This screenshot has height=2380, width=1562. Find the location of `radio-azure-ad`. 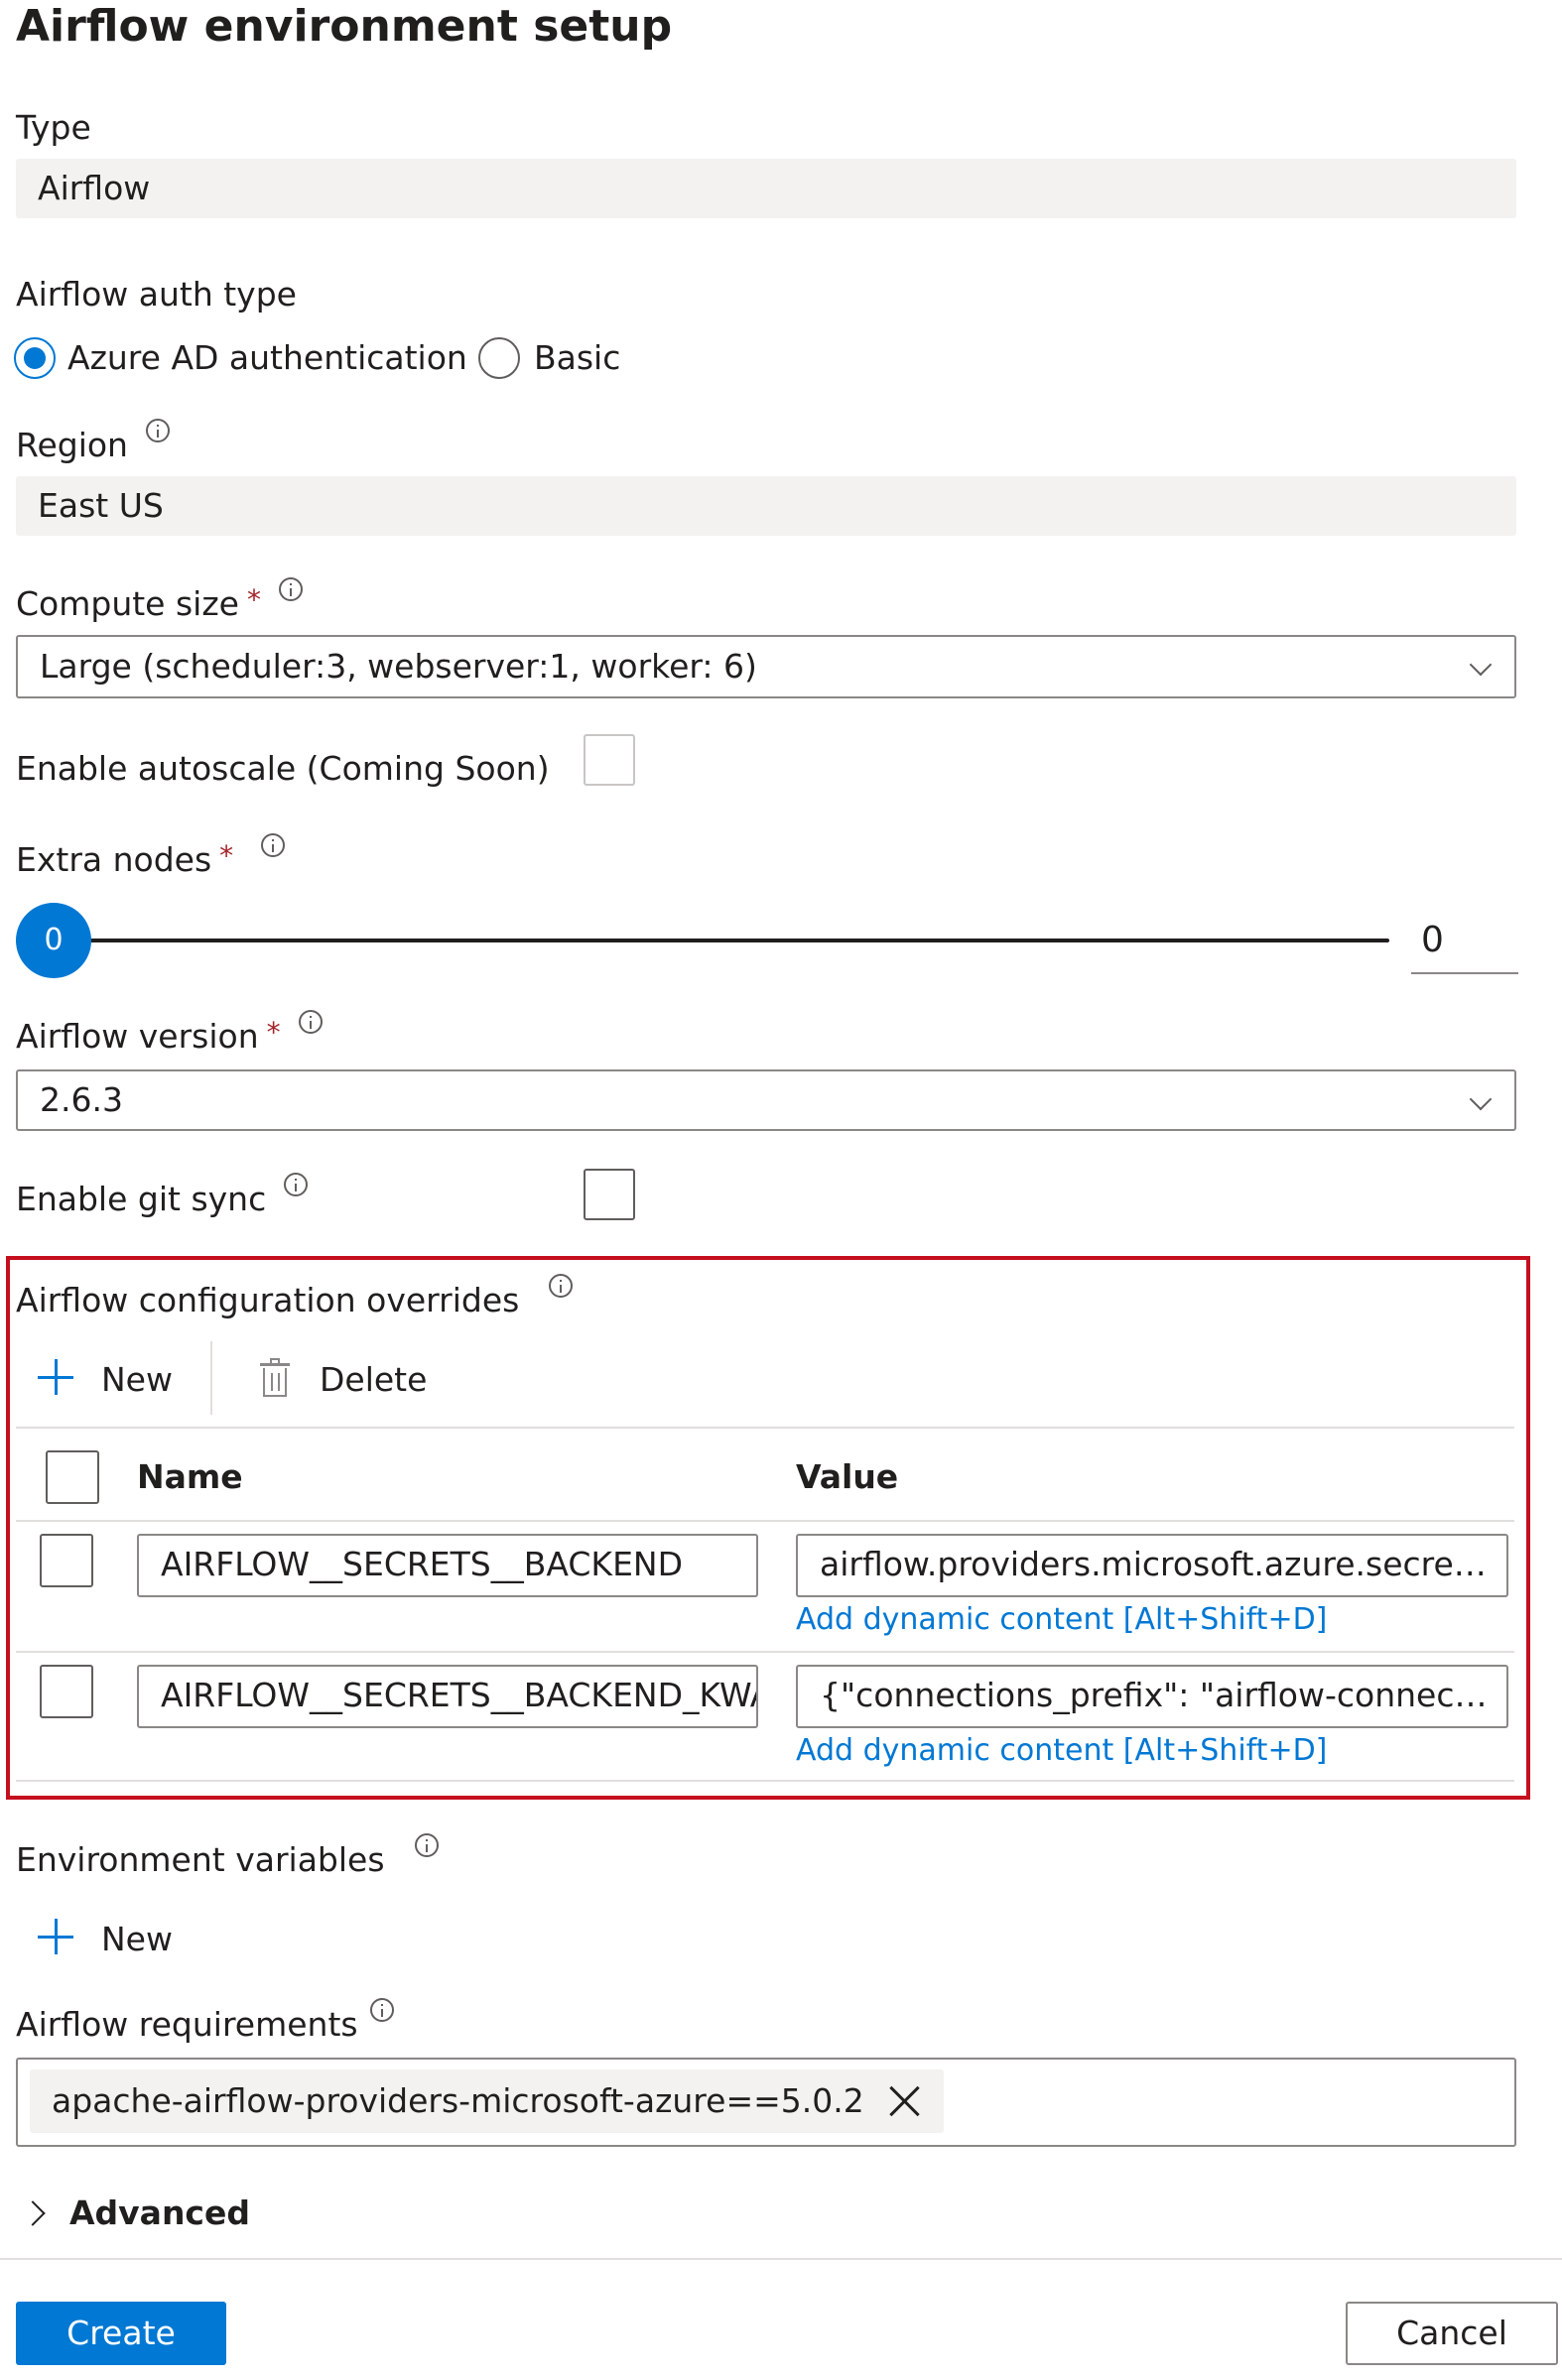

radio-azure-ad is located at coordinates (35, 358).